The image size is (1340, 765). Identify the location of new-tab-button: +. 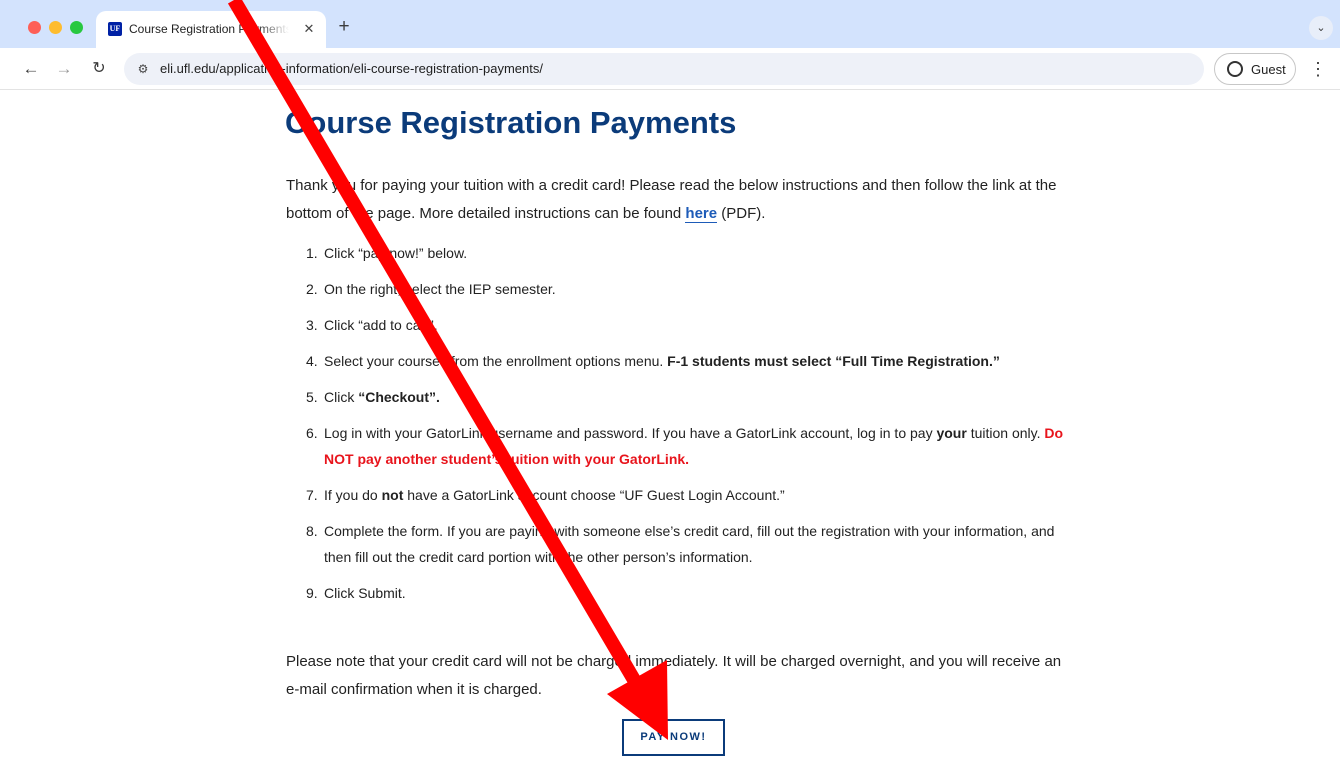
(344, 27).